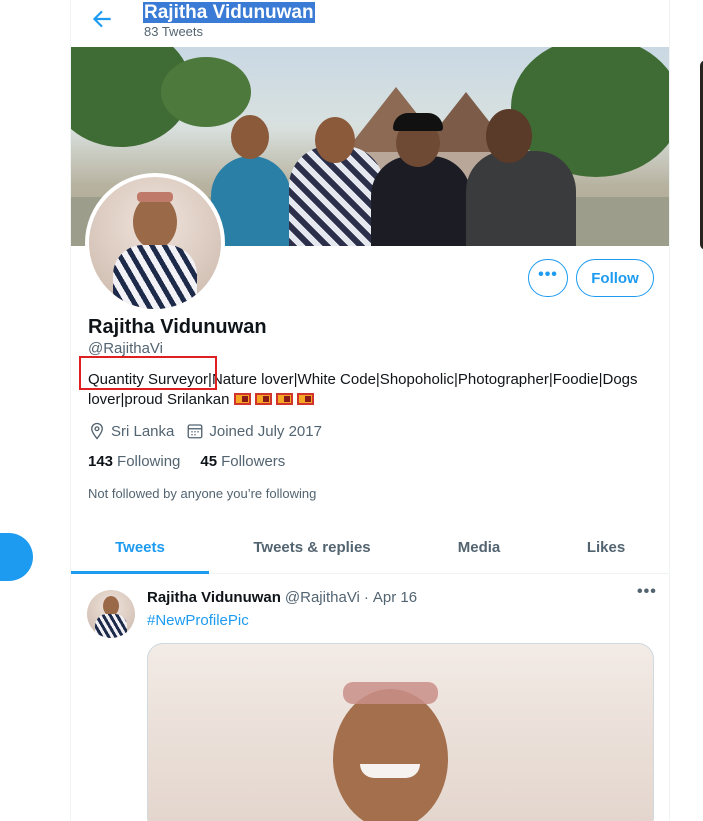 Image resolution: width=703 pixels, height=821 pixels. I want to click on more-options-label: •••, so click(548, 274).